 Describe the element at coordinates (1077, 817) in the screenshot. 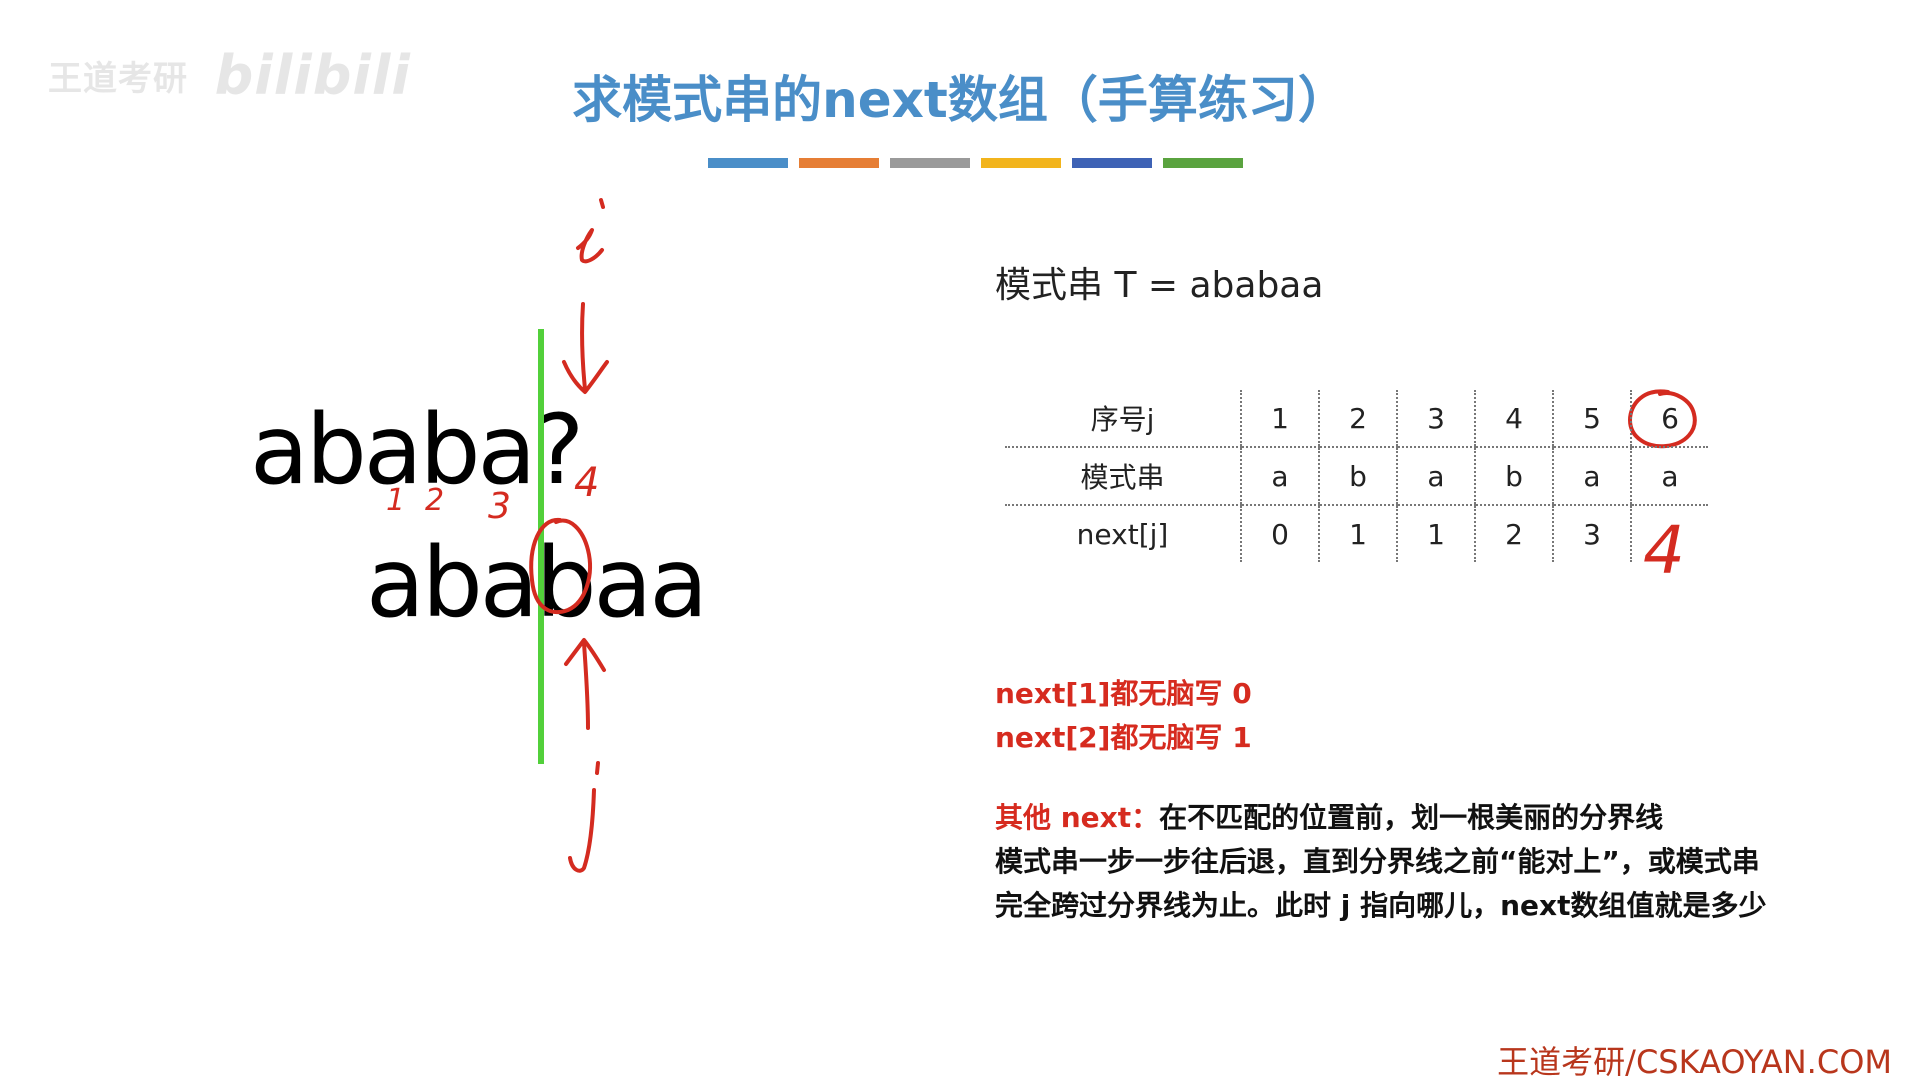

I see `rule-other-heading: 其他 next：` at that location.